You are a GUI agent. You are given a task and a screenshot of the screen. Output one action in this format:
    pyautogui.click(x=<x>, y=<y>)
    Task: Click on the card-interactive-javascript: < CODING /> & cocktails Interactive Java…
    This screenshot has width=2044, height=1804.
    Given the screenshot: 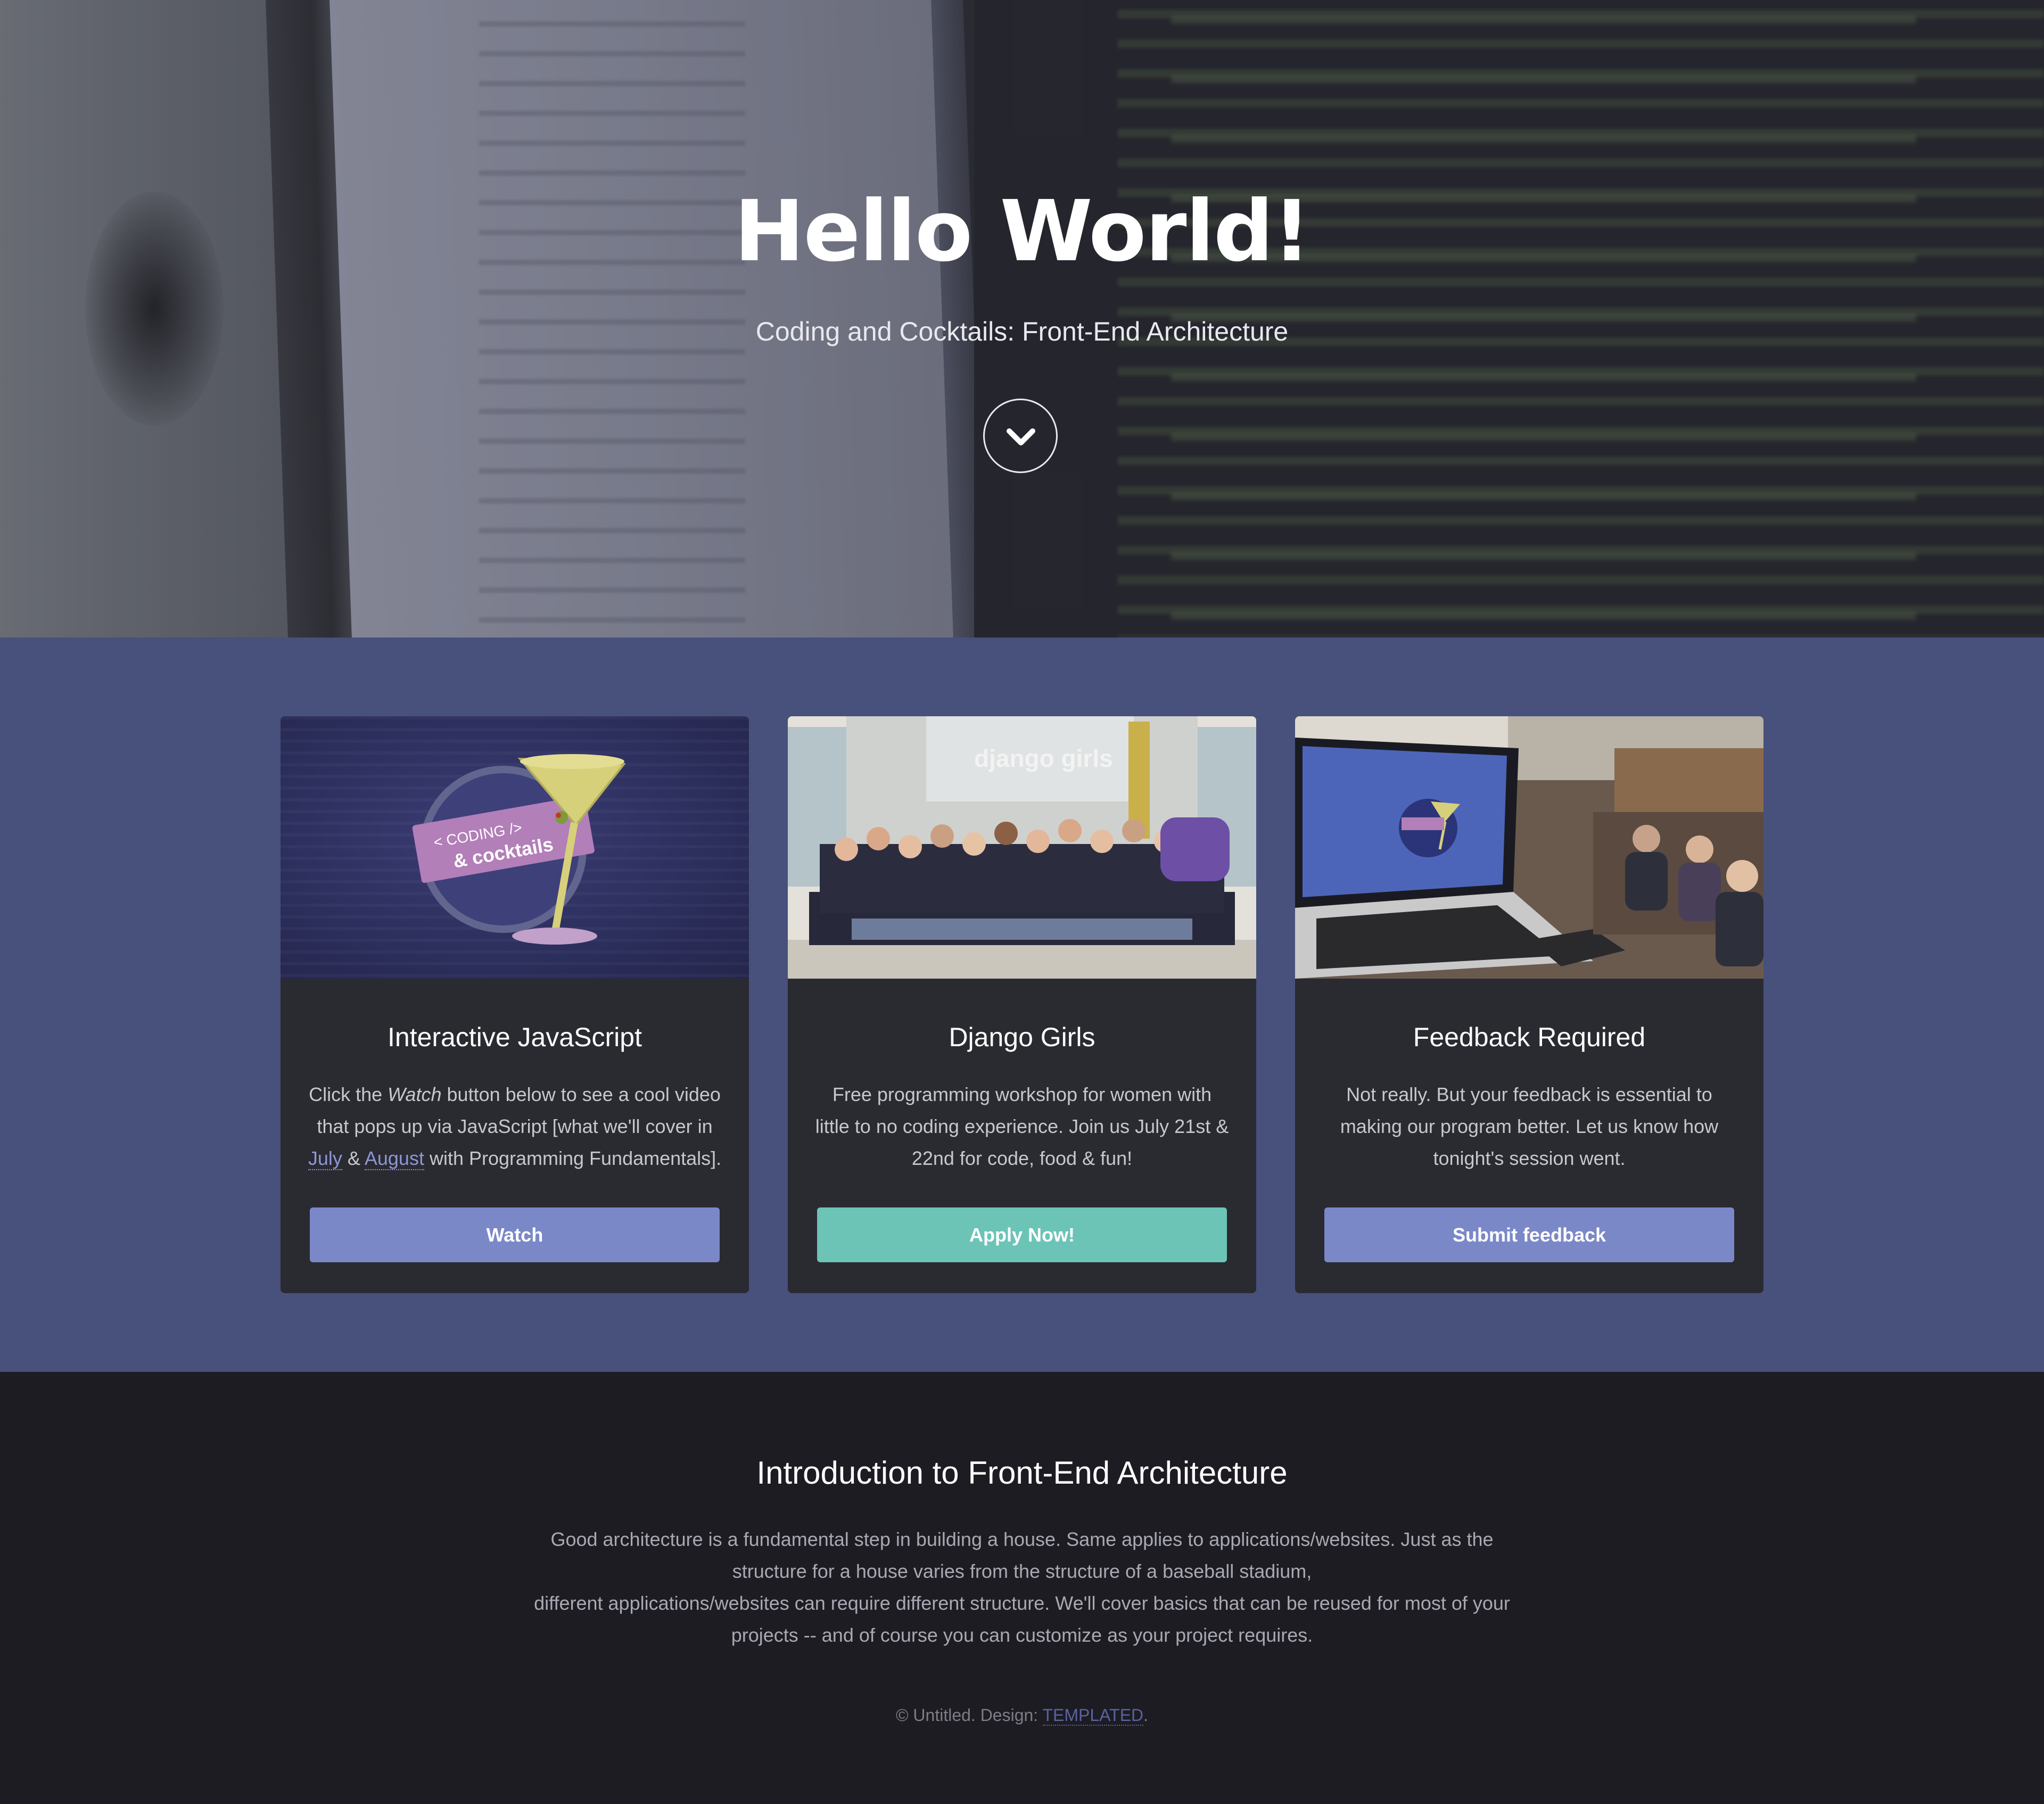 What is the action you would take?
    pyautogui.click(x=515, y=1004)
    